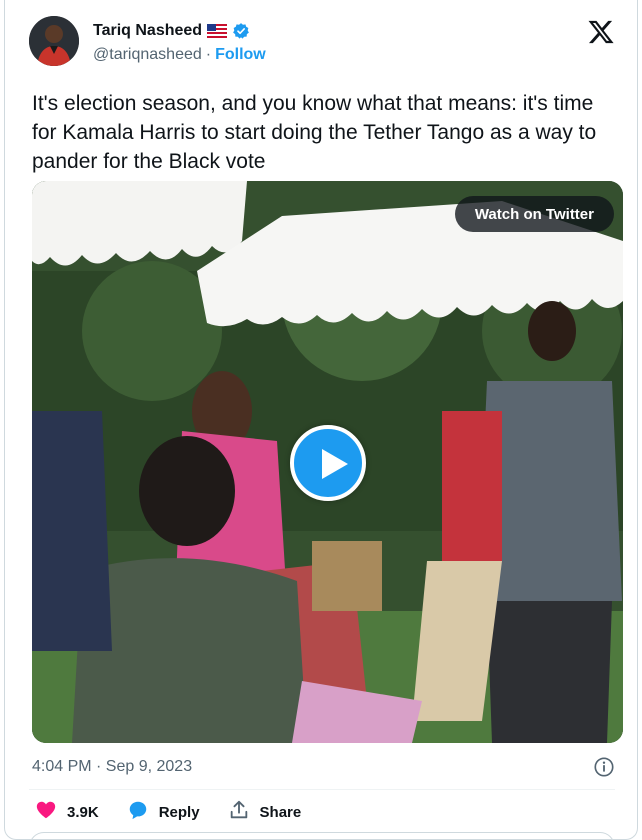 This screenshot has height=840, width=642. Describe the element at coordinates (112, 767) in the screenshot. I see `timestamp: 4:04 PM · Sep 9, 2023` at that location.